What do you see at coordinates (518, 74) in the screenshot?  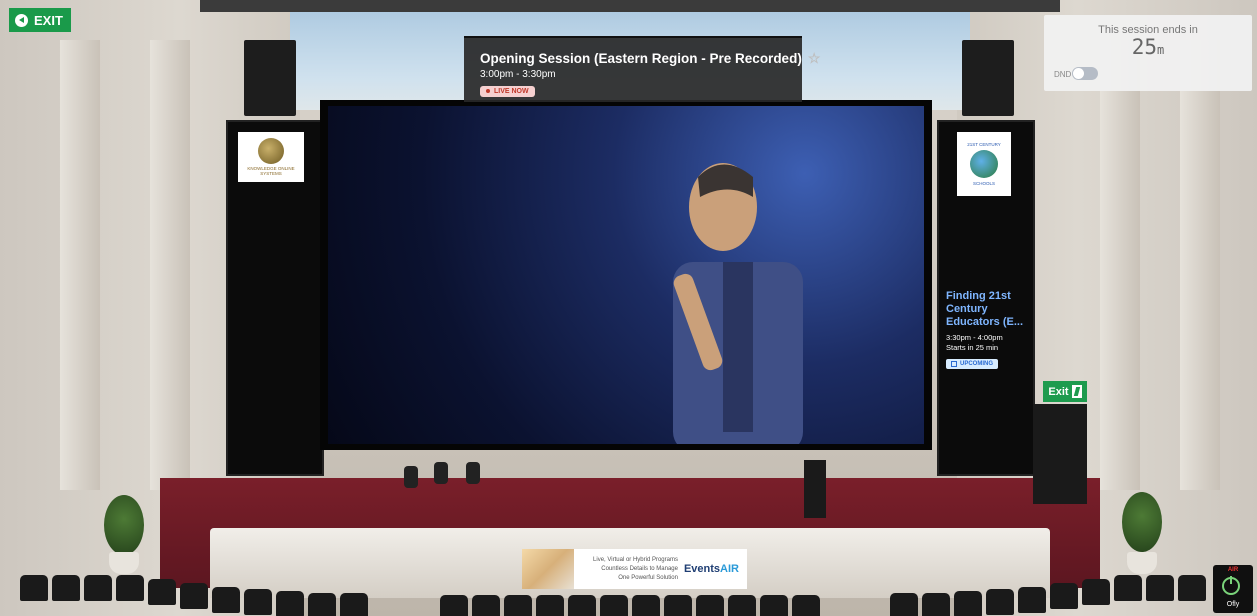 I see `session-time: 3:00pm - 3:30pm` at bounding box center [518, 74].